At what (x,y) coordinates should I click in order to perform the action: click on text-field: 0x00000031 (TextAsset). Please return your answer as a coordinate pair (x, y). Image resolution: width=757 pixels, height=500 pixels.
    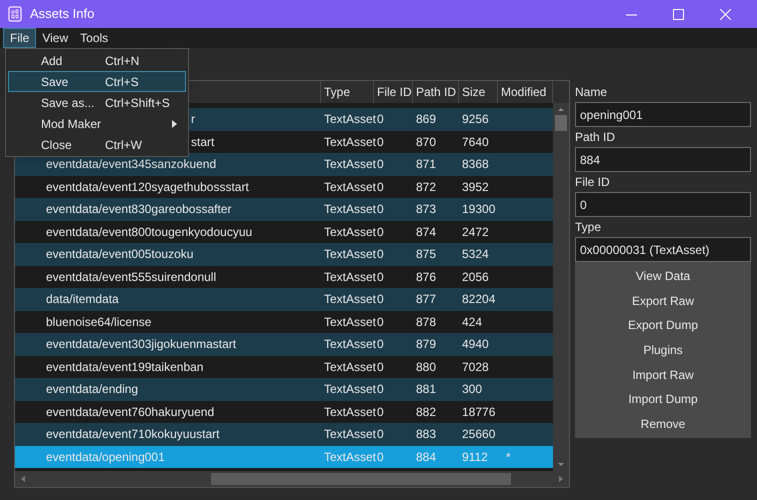
    Looking at the image, I should click on (663, 249).